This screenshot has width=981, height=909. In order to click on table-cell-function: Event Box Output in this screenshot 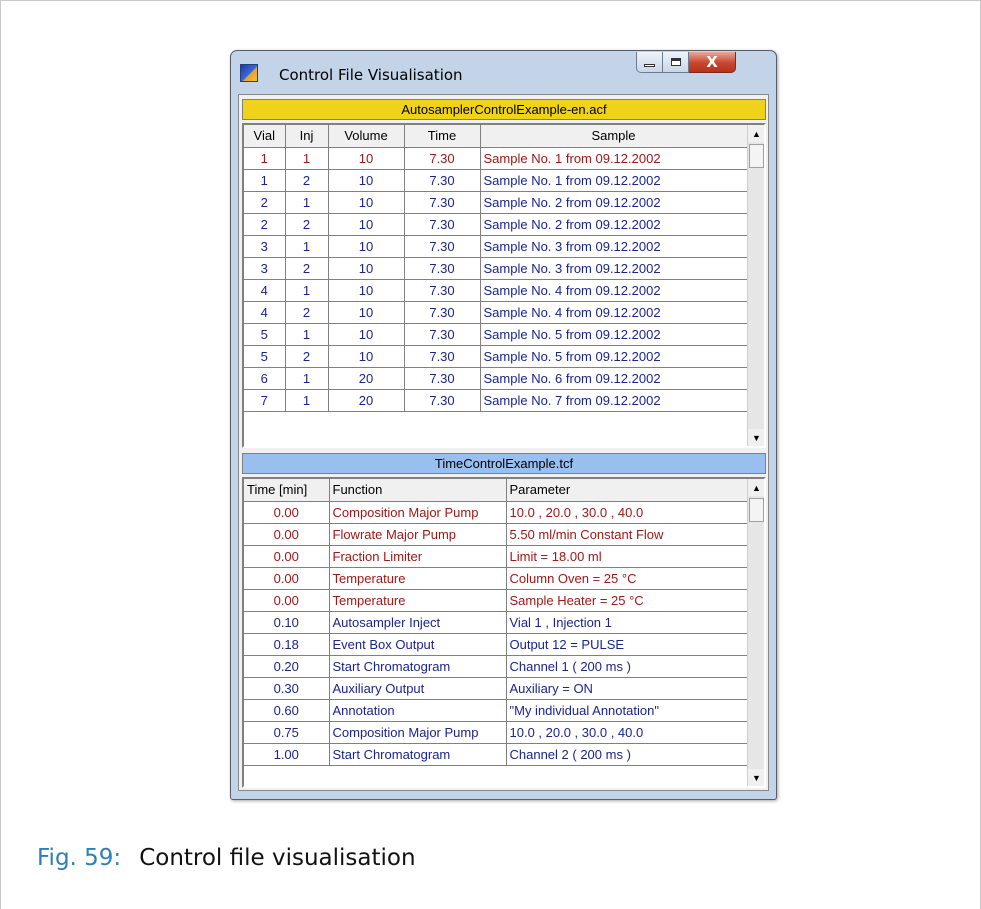, I will do `click(418, 644)`.